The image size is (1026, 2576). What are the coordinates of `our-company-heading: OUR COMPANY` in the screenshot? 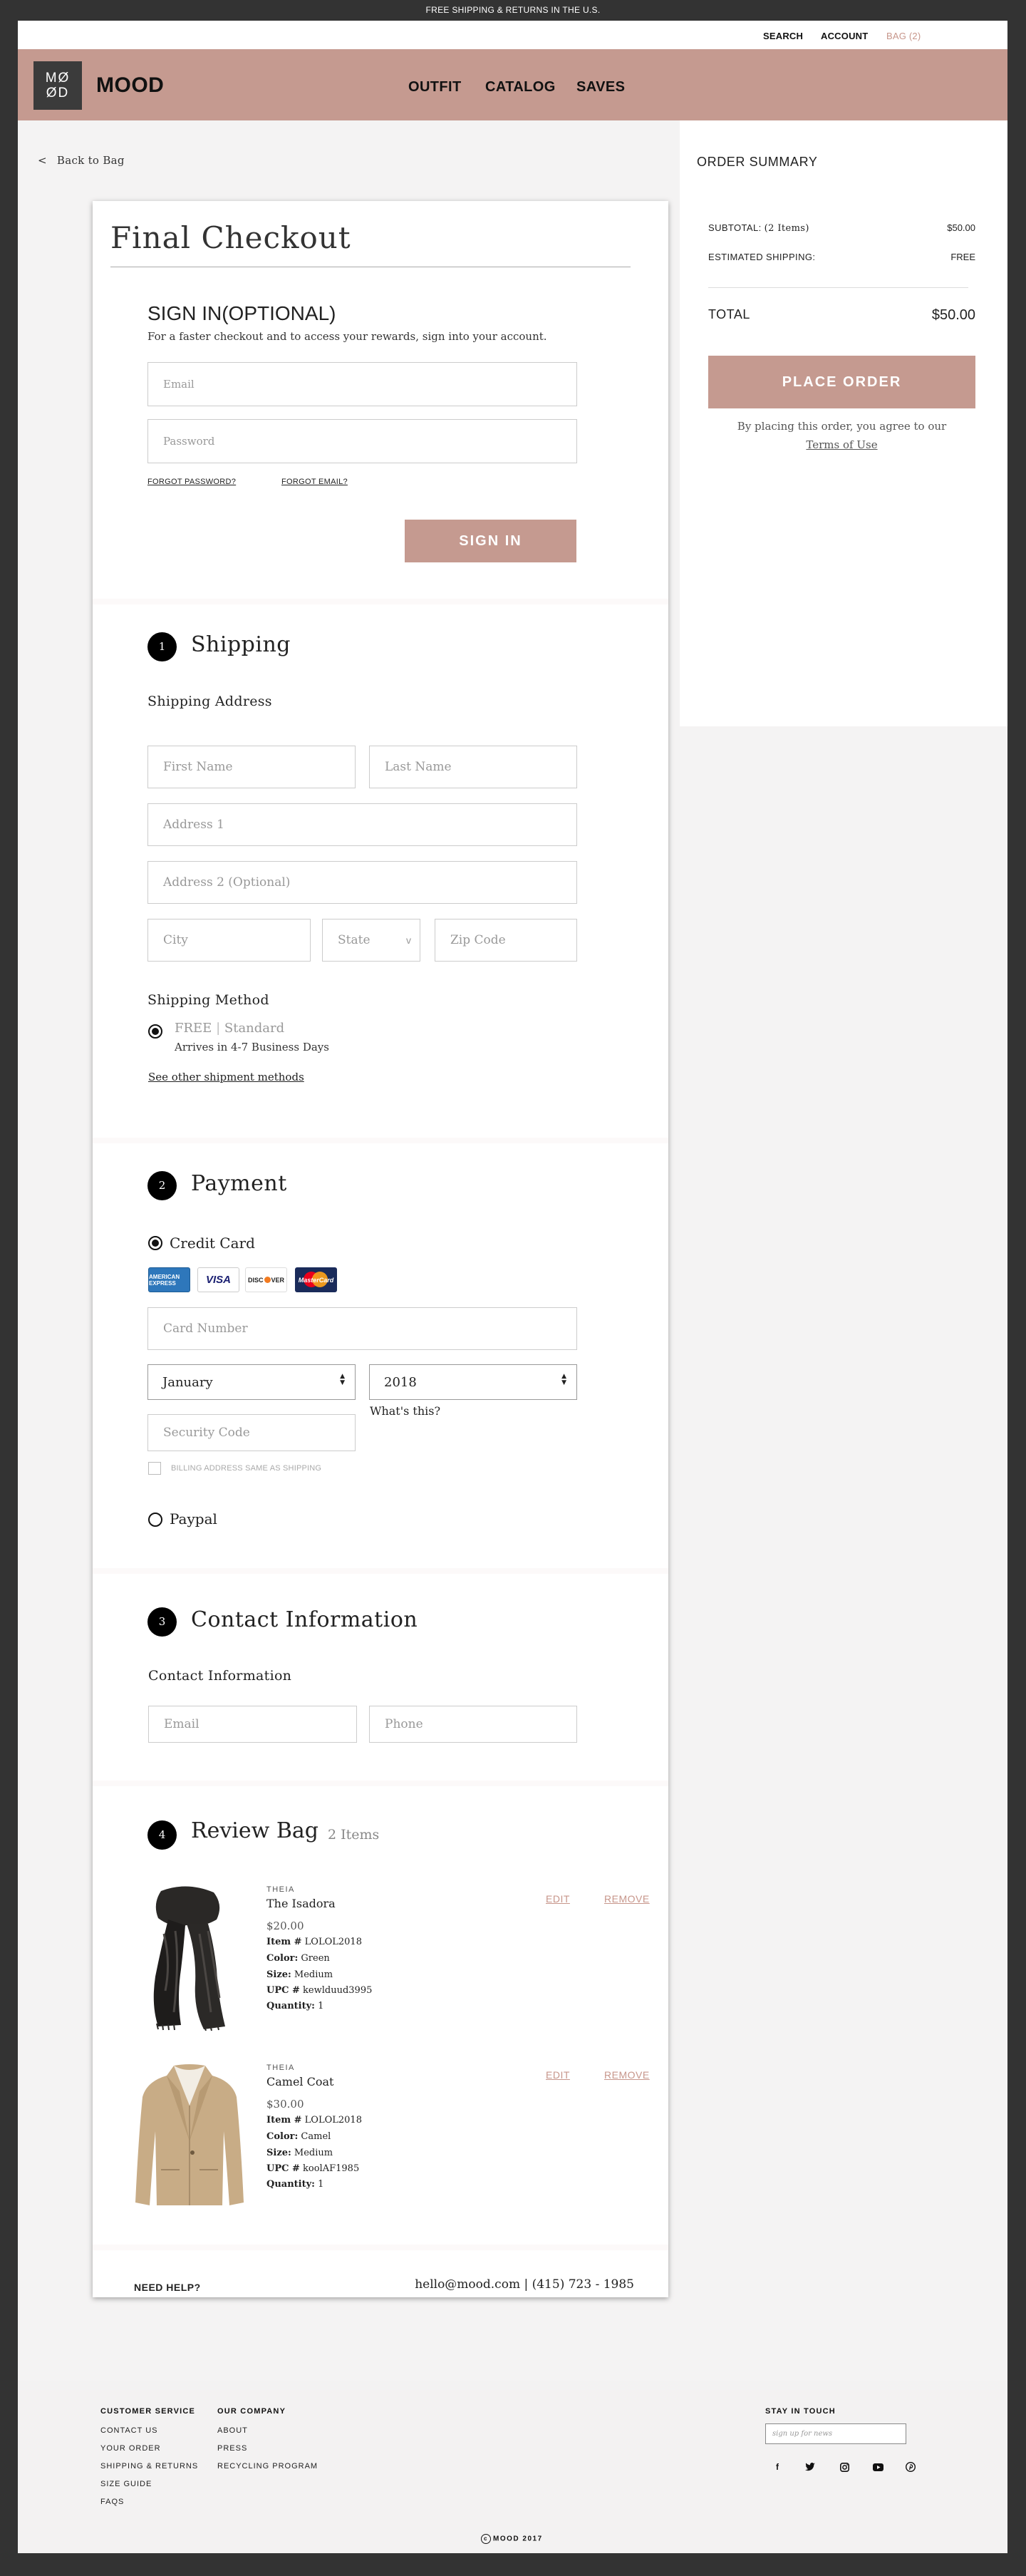 It's located at (251, 2411).